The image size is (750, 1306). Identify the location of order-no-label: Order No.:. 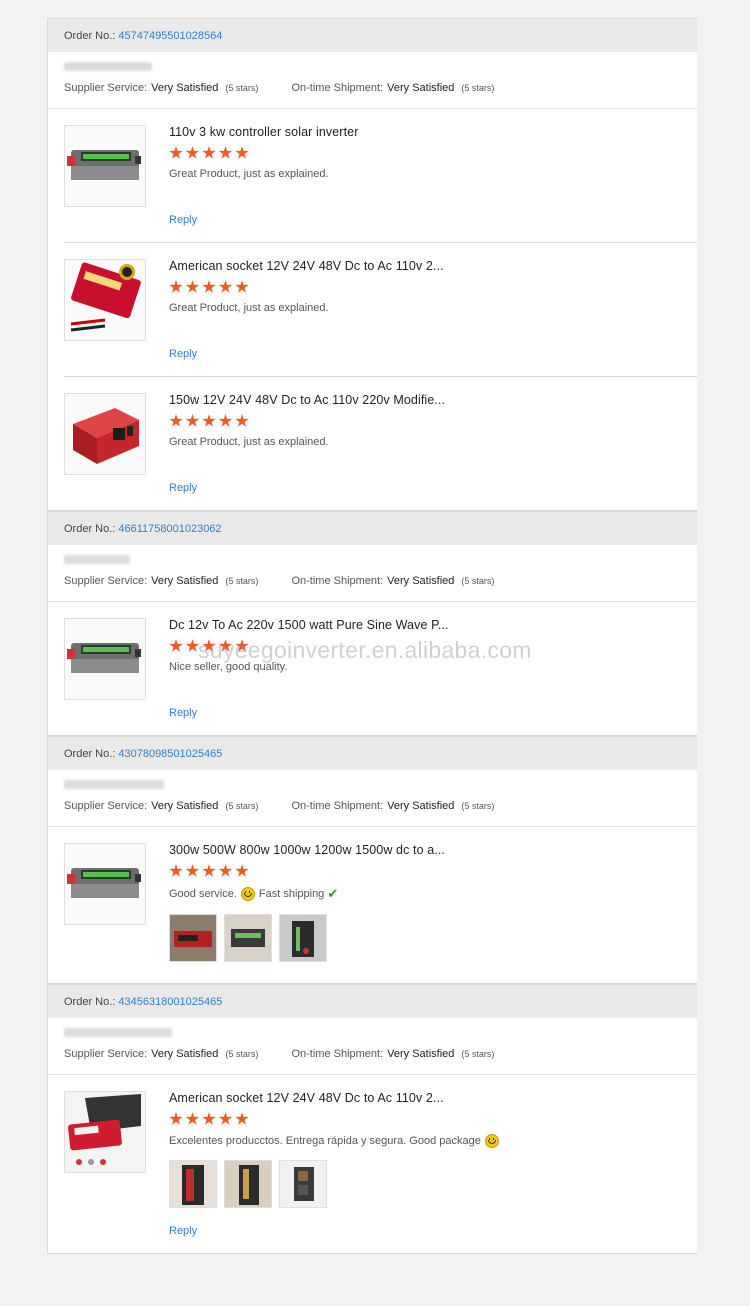
(90, 753).